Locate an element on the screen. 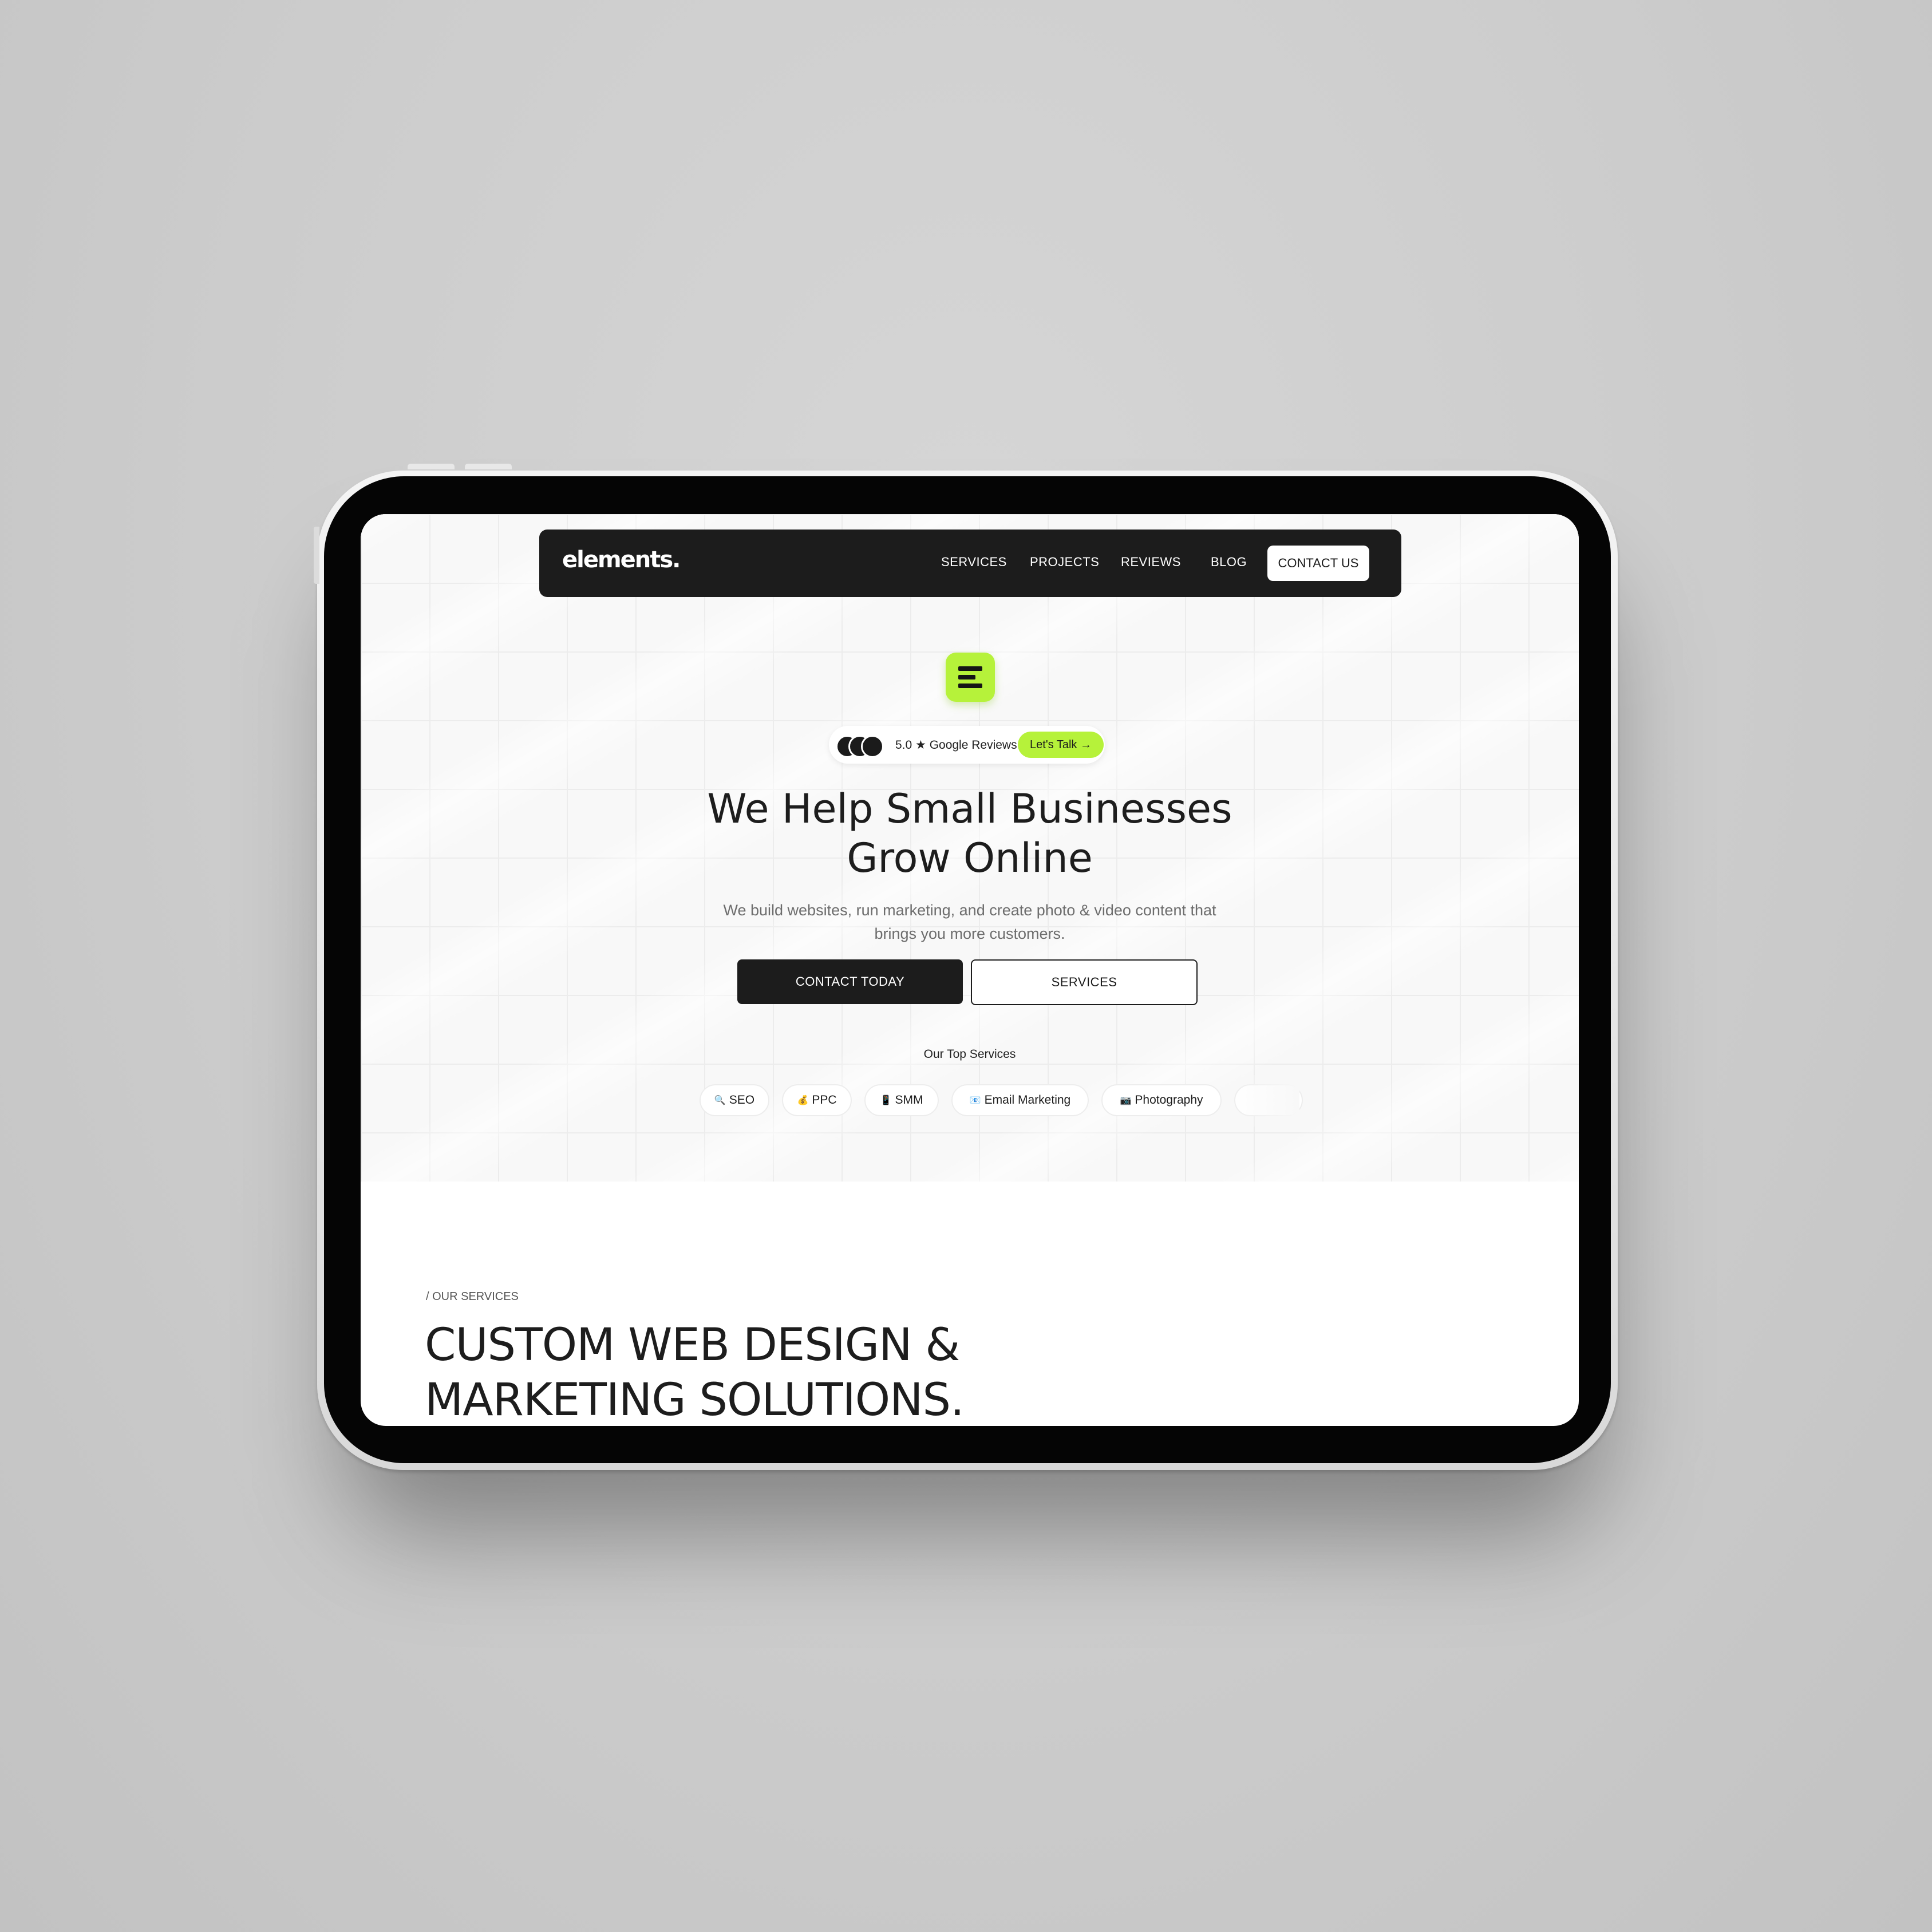 The height and width of the screenshot is (1932, 1932). money-bag-icon: 💰 is located at coordinates (803, 1100).